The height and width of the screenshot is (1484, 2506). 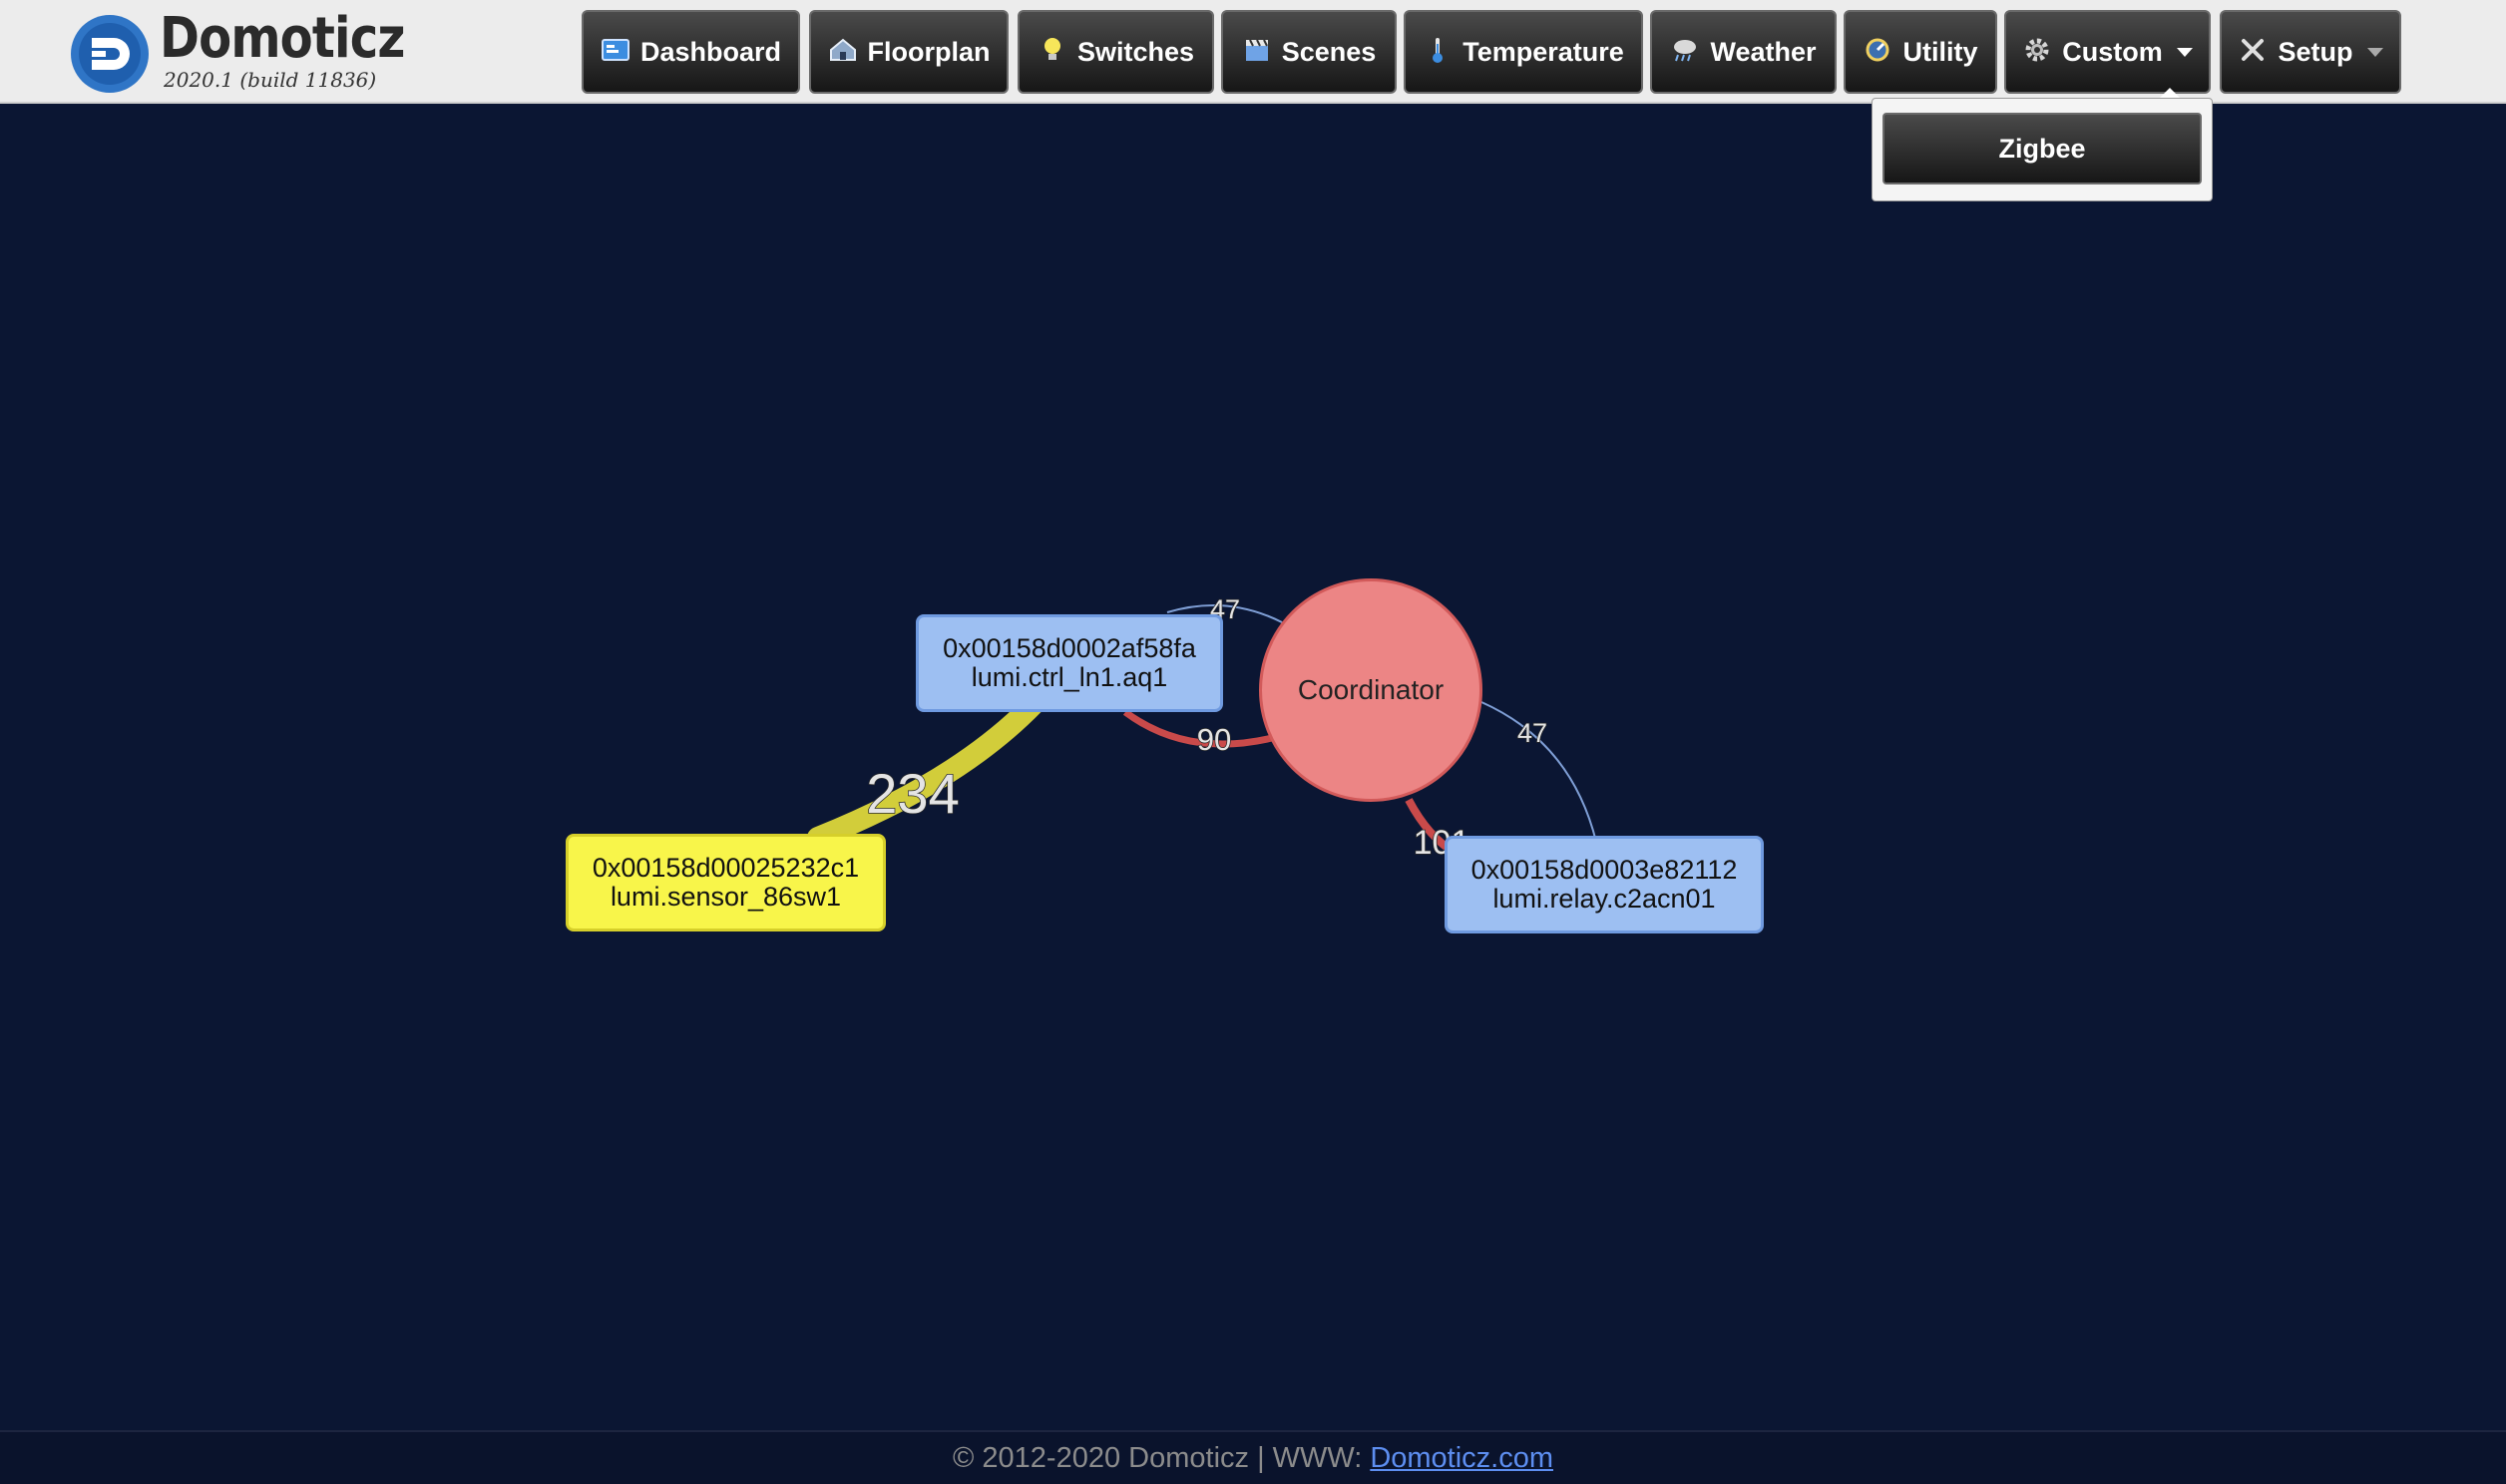 I want to click on footer-copyright: © 2012-2020 Domoticz | WWW:, so click(x=1157, y=1457).